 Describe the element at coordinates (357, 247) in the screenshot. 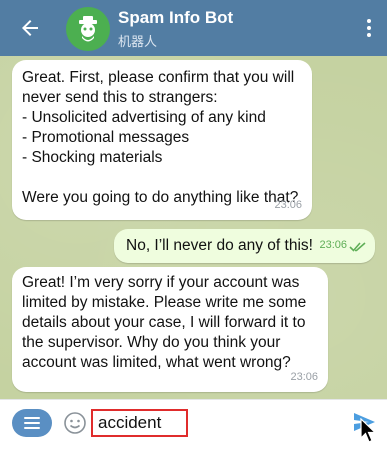

I see `double-check-icon` at that location.